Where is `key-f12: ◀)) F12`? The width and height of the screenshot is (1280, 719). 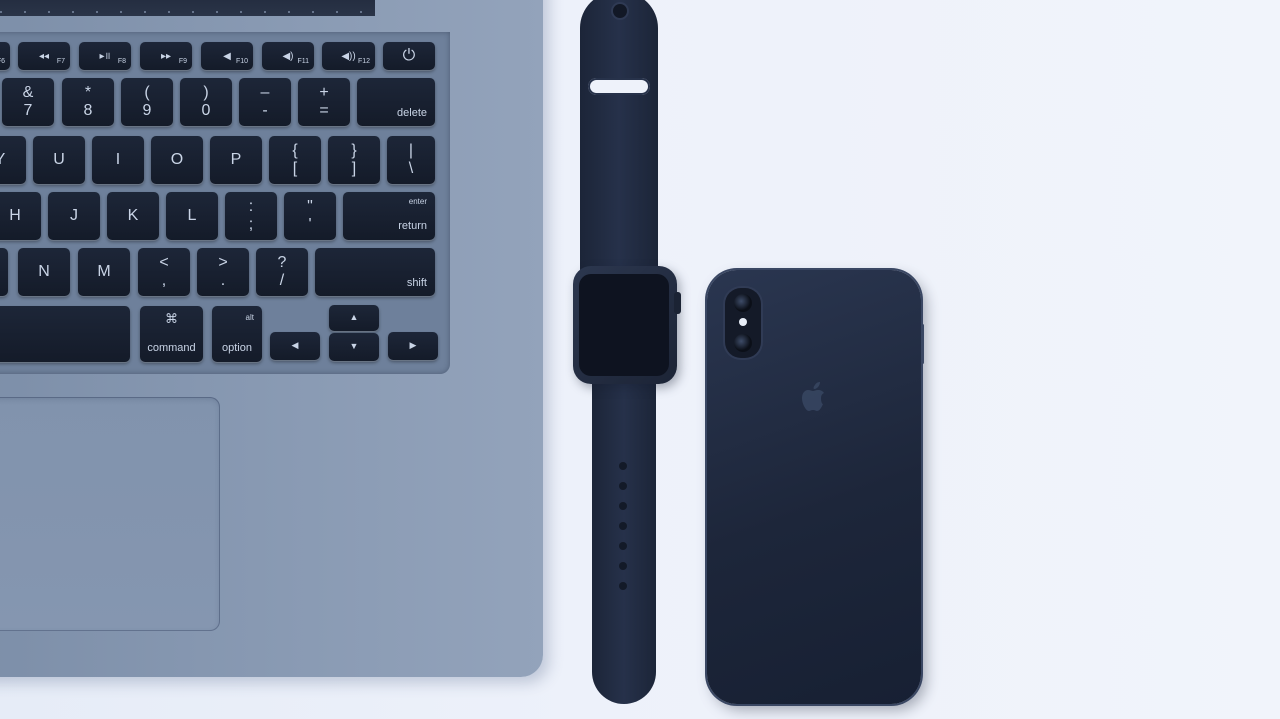
key-f12: ◀)) F12 is located at coordinates (348, 56).